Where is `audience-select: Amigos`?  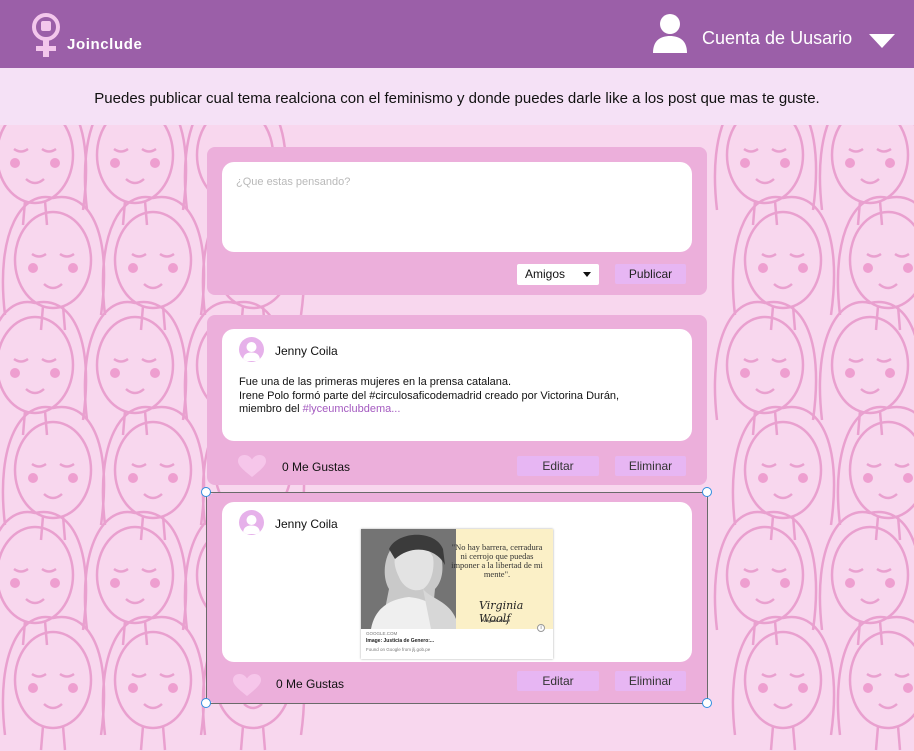 audience-select: Amigos is located at coordinates (558, 274).